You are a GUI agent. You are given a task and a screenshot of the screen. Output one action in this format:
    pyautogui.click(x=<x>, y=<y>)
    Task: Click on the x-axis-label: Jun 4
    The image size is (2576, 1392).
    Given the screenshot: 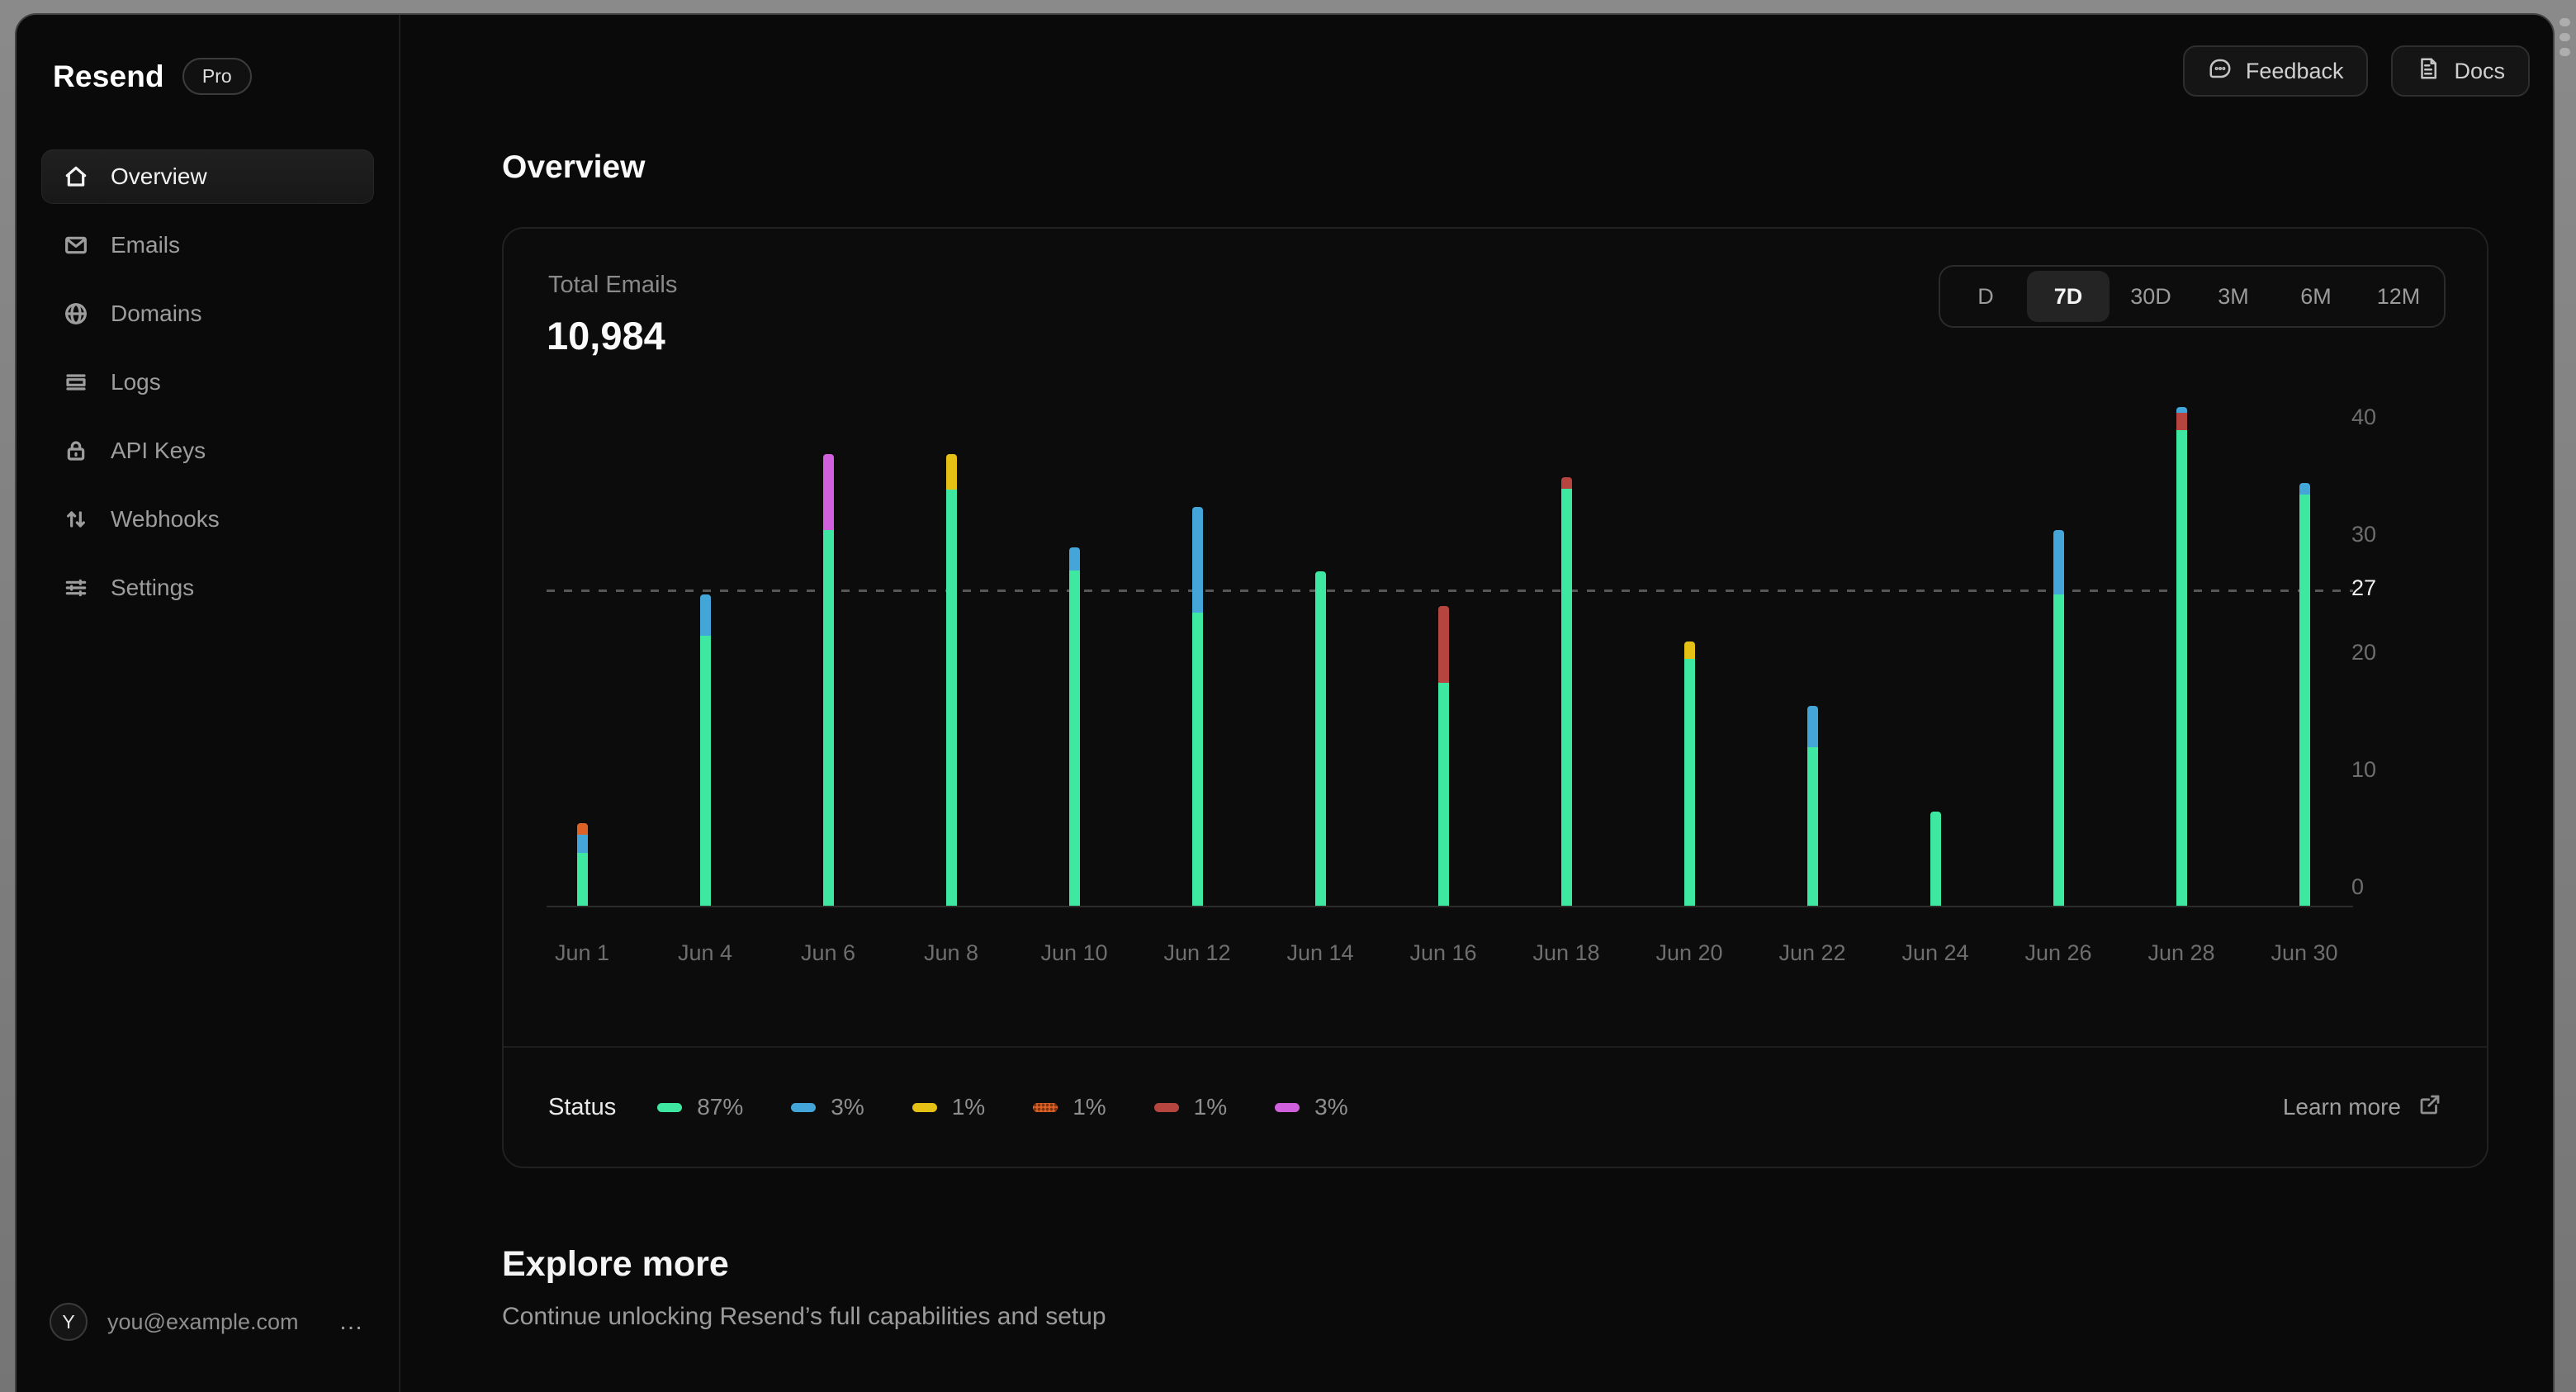 What is the action you would take?
    pyautogui.click(x=705, y=952)
    